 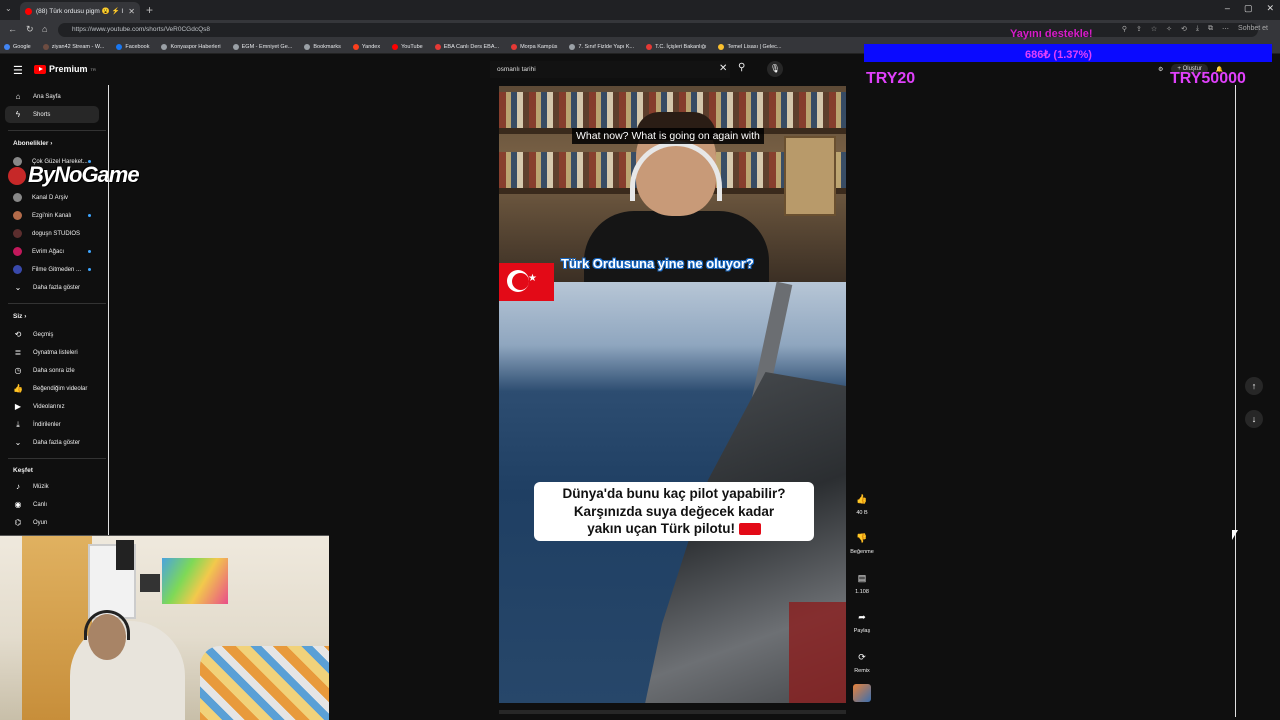 What do you see at coordinates (322, 46) in the screenshot?
I see `bookmark-item: Bookmarks` at bounding box center [322, 46].